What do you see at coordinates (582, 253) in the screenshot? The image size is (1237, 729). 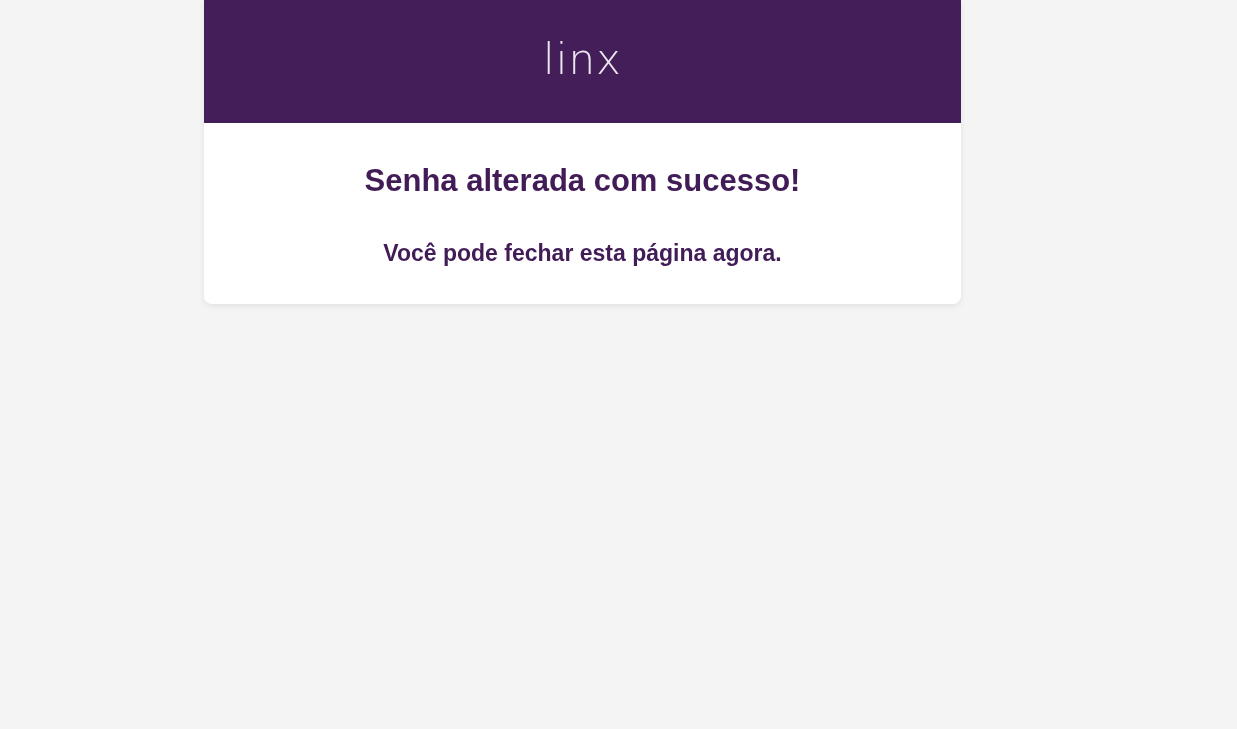 I see `close-page-message: Você pode fechar esta página agora.` at bounding box center [582, 253].